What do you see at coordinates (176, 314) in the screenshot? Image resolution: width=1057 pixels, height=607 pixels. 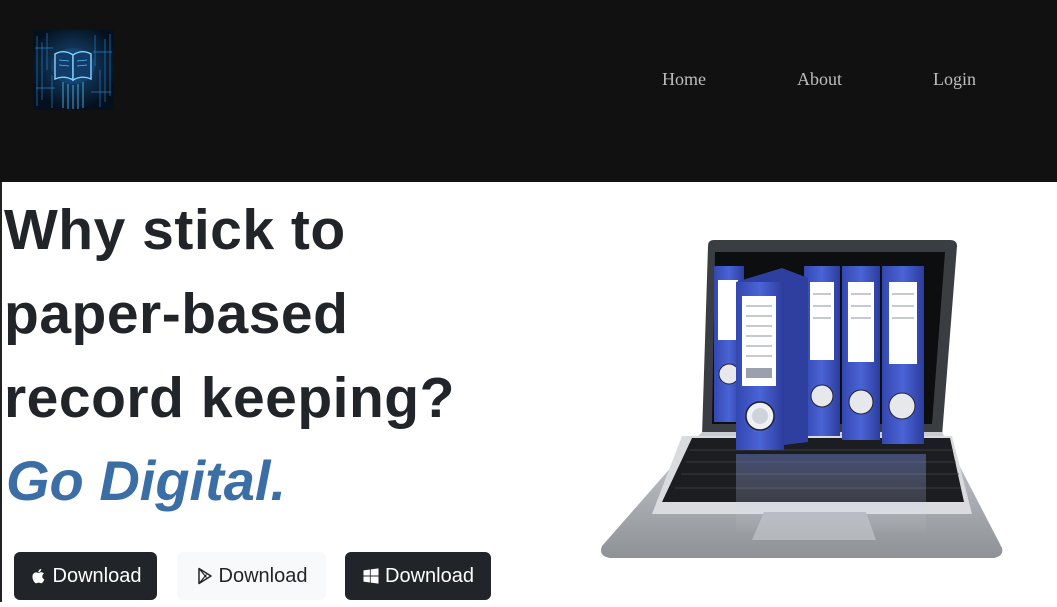 I see `headline-line-2: paper-based` at bounding box center [176, 314].